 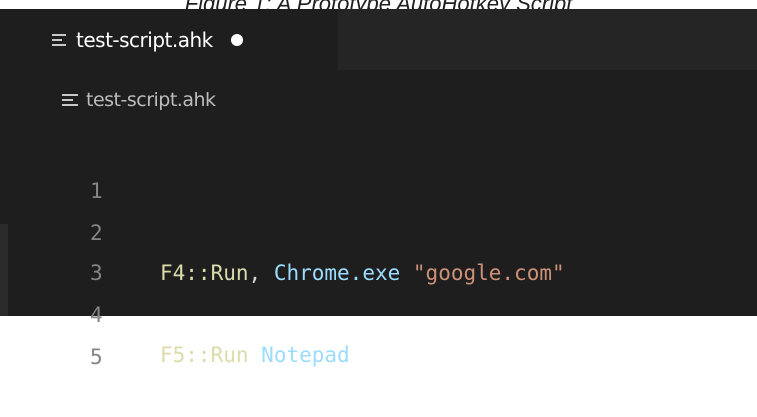 I want to click on tab-bar: test-script.ahk, so click(x=378, y=39).